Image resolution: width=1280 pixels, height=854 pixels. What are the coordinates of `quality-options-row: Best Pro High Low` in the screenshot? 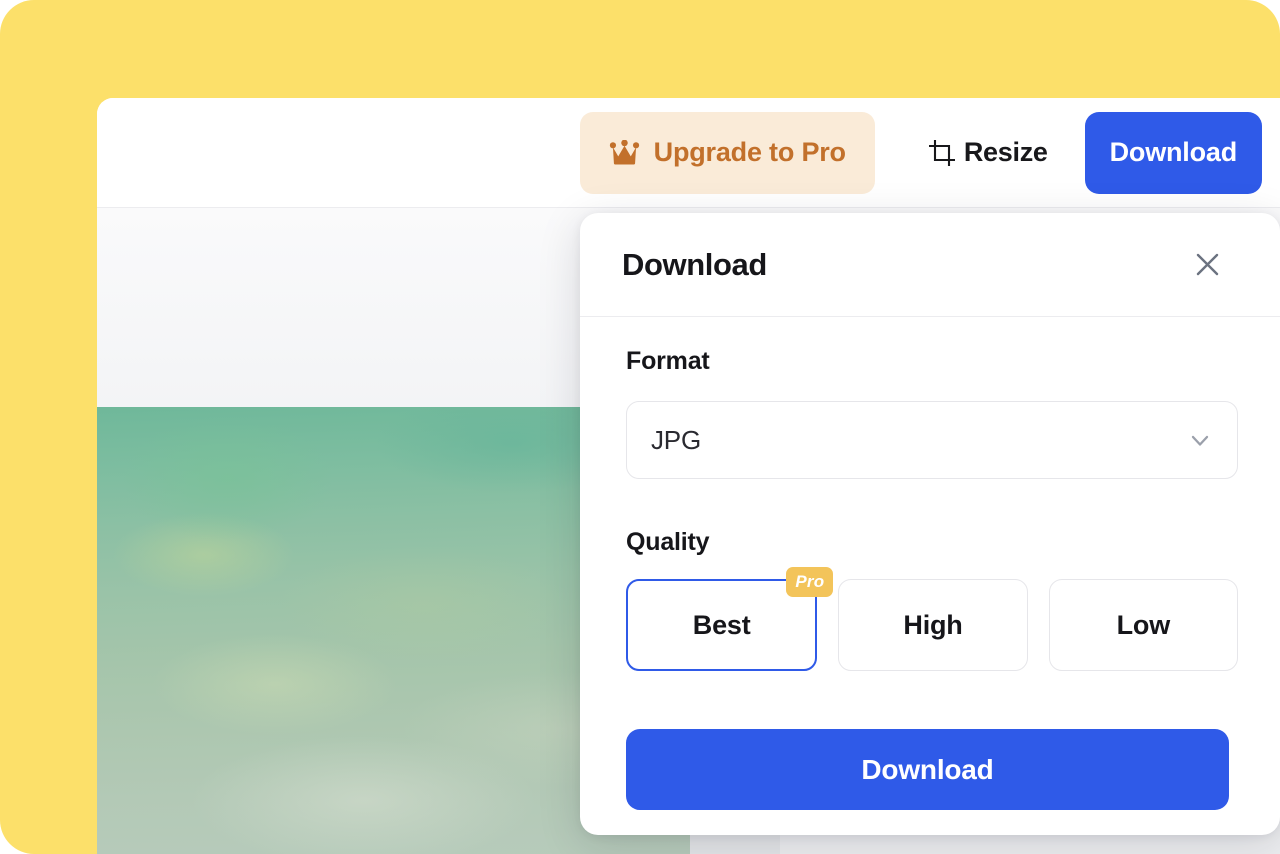 It's located at (932, 619).